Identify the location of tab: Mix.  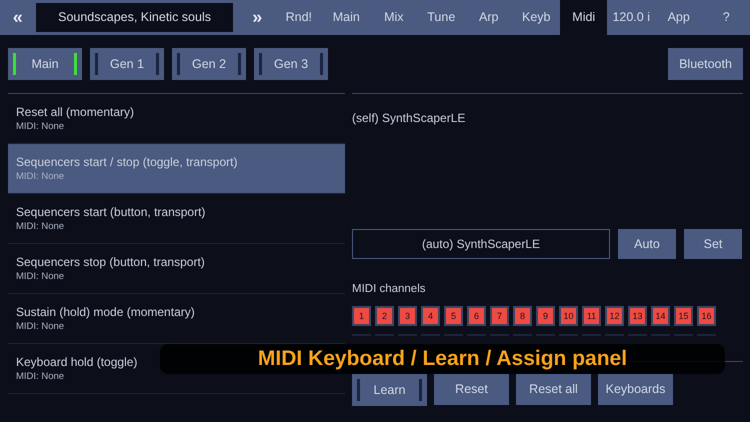
(394, 17).